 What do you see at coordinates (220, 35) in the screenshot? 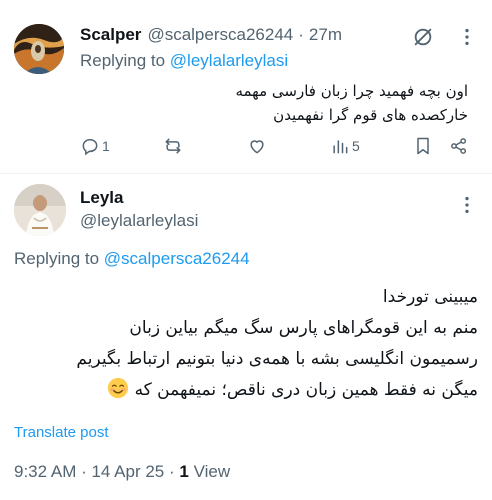
I see `author-handle: @scalpersca26244` at bounding box center [220, 35].